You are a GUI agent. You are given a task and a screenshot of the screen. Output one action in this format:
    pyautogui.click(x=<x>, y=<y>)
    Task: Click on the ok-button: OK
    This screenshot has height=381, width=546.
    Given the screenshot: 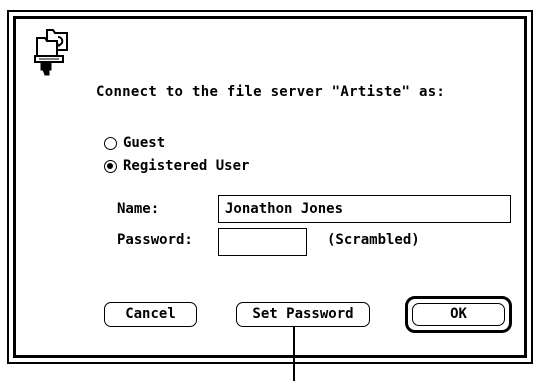 What is the action you would take?
    pyautogui.click(x=458, y=314)
    